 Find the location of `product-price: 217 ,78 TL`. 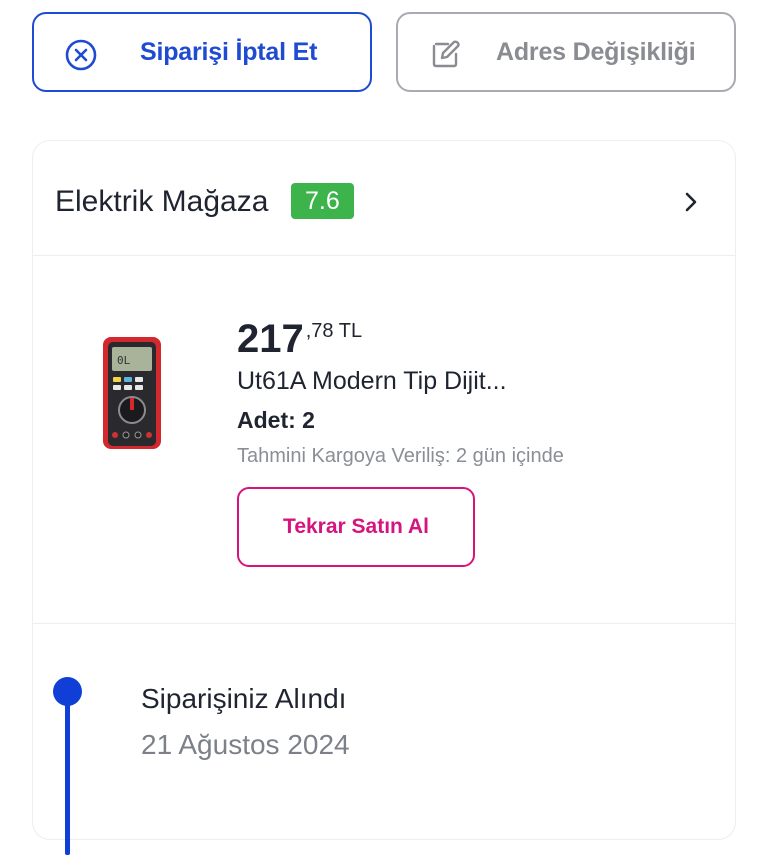

product-price: 217 ,78 TL is located at coordinates (299, 339).